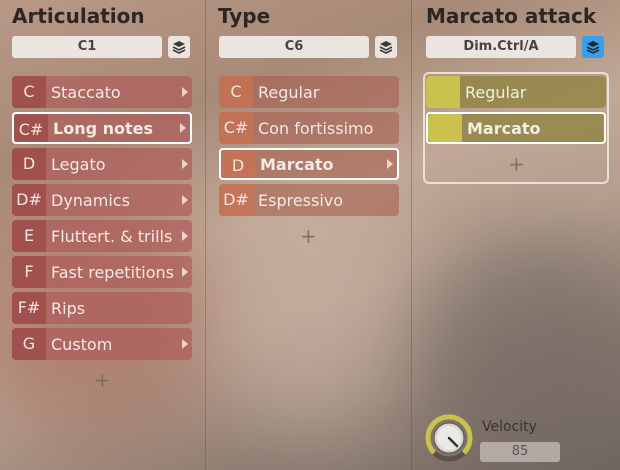 The height and width of the screenshot is (470, 620). I want to click on marcato-attack-add-button: +, so click(516, 164).